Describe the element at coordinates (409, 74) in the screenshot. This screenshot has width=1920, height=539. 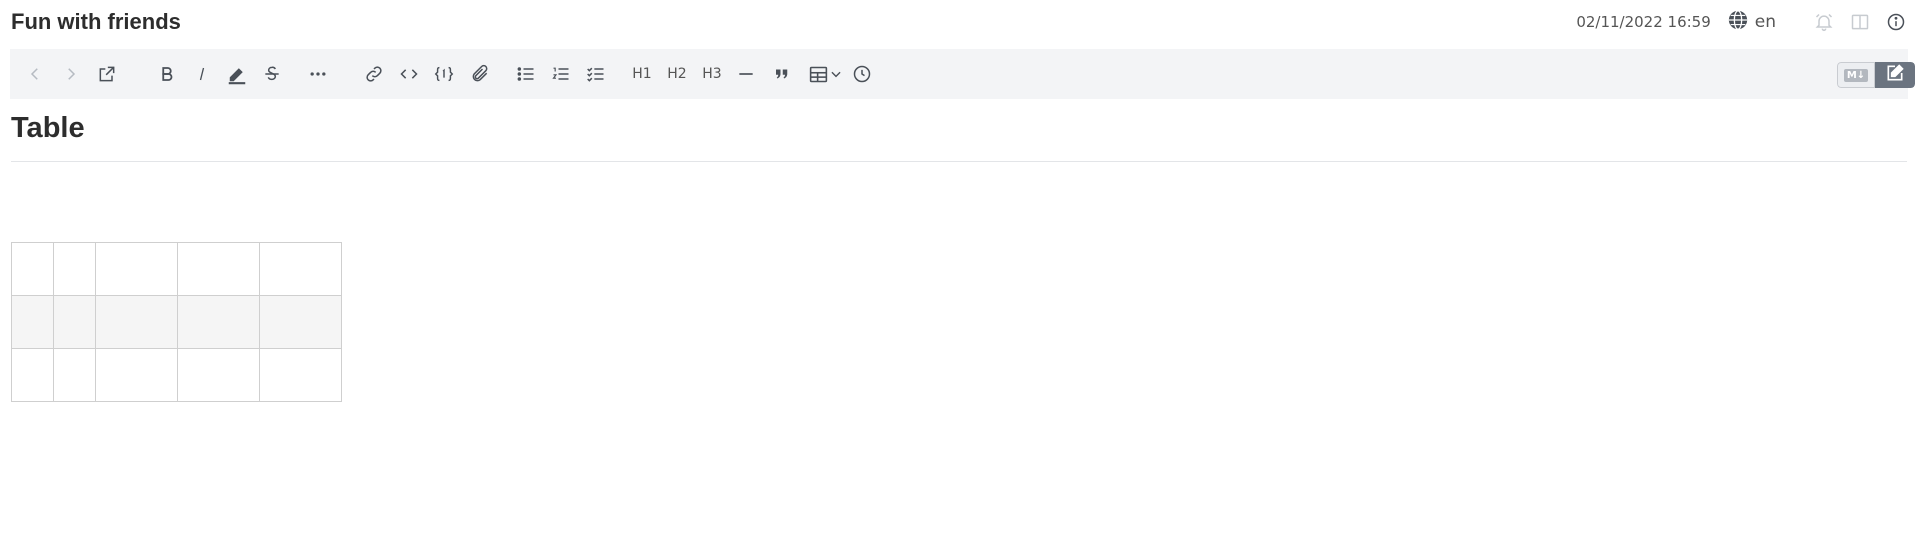
I see `code-icon` at that location.